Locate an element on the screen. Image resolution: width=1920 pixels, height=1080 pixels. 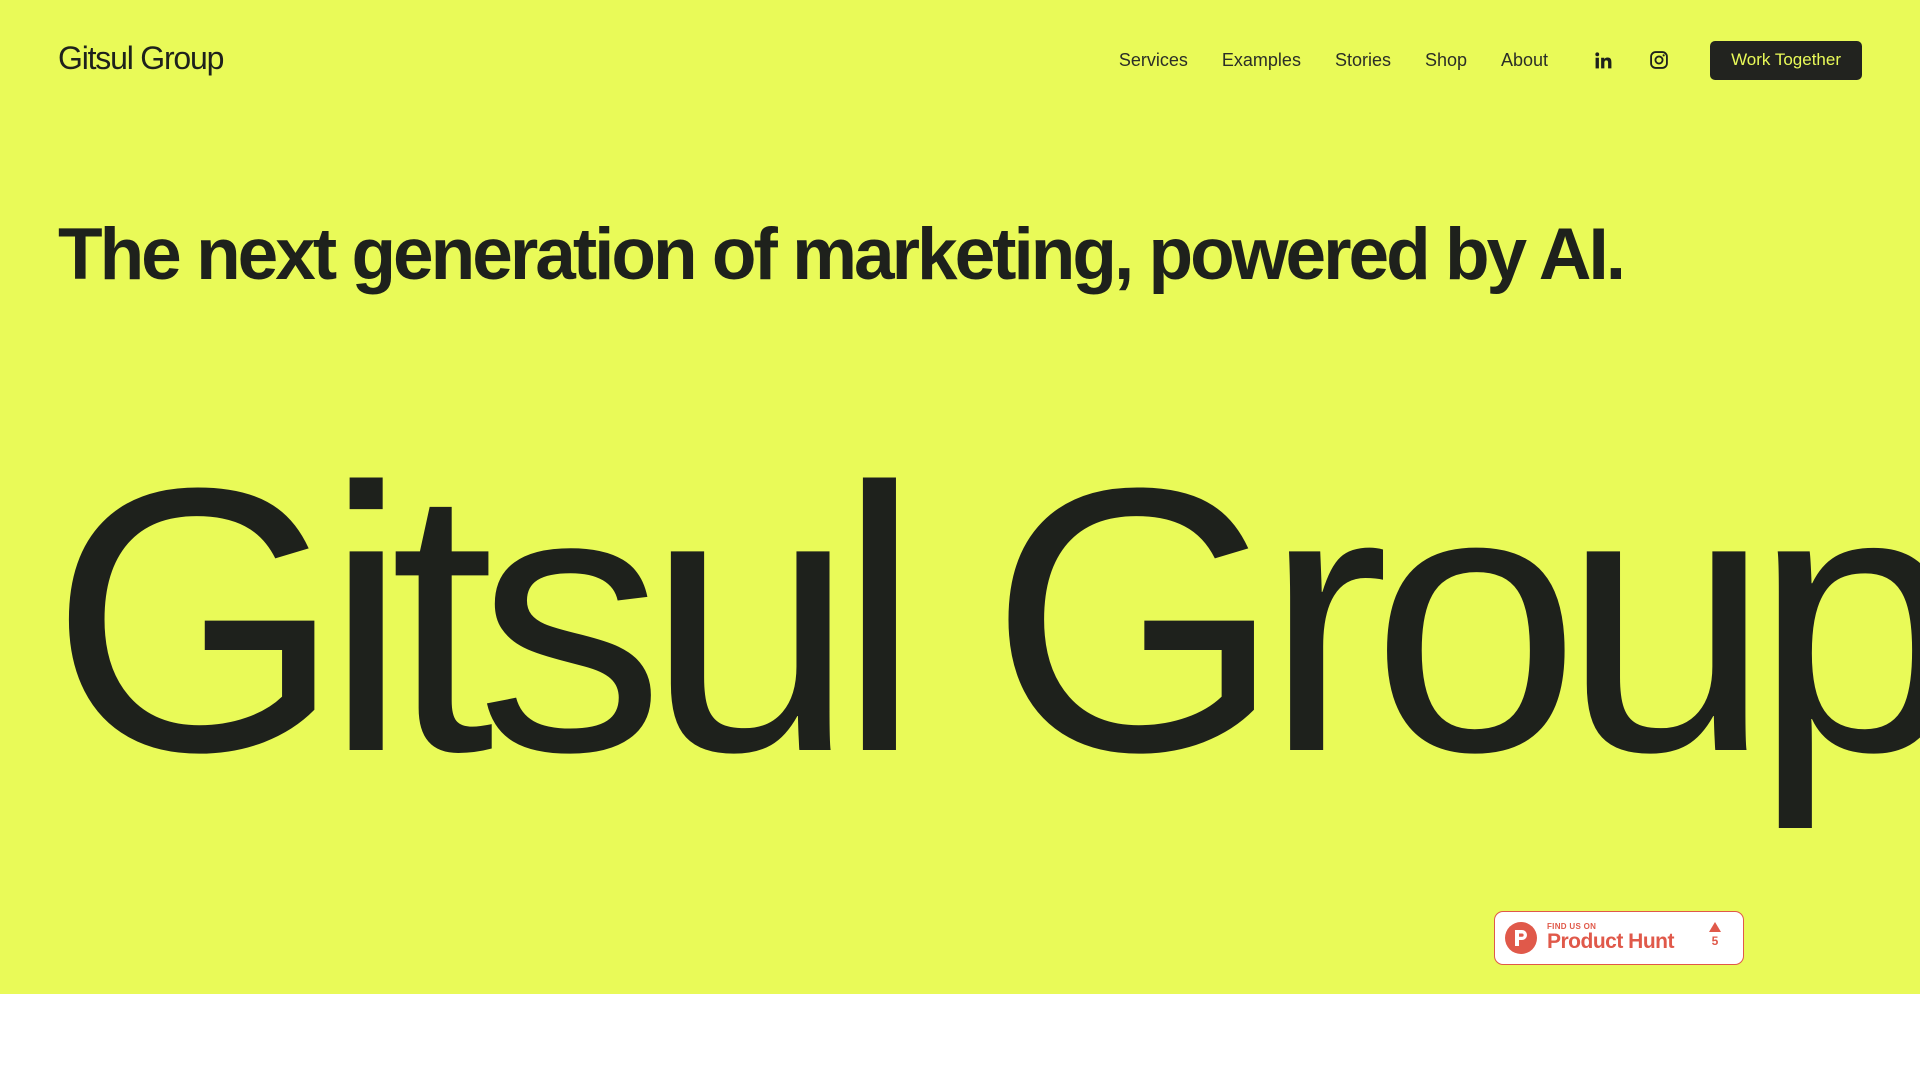
product-hunt-name: Product Hunt is located at coordinates (1610, 942).